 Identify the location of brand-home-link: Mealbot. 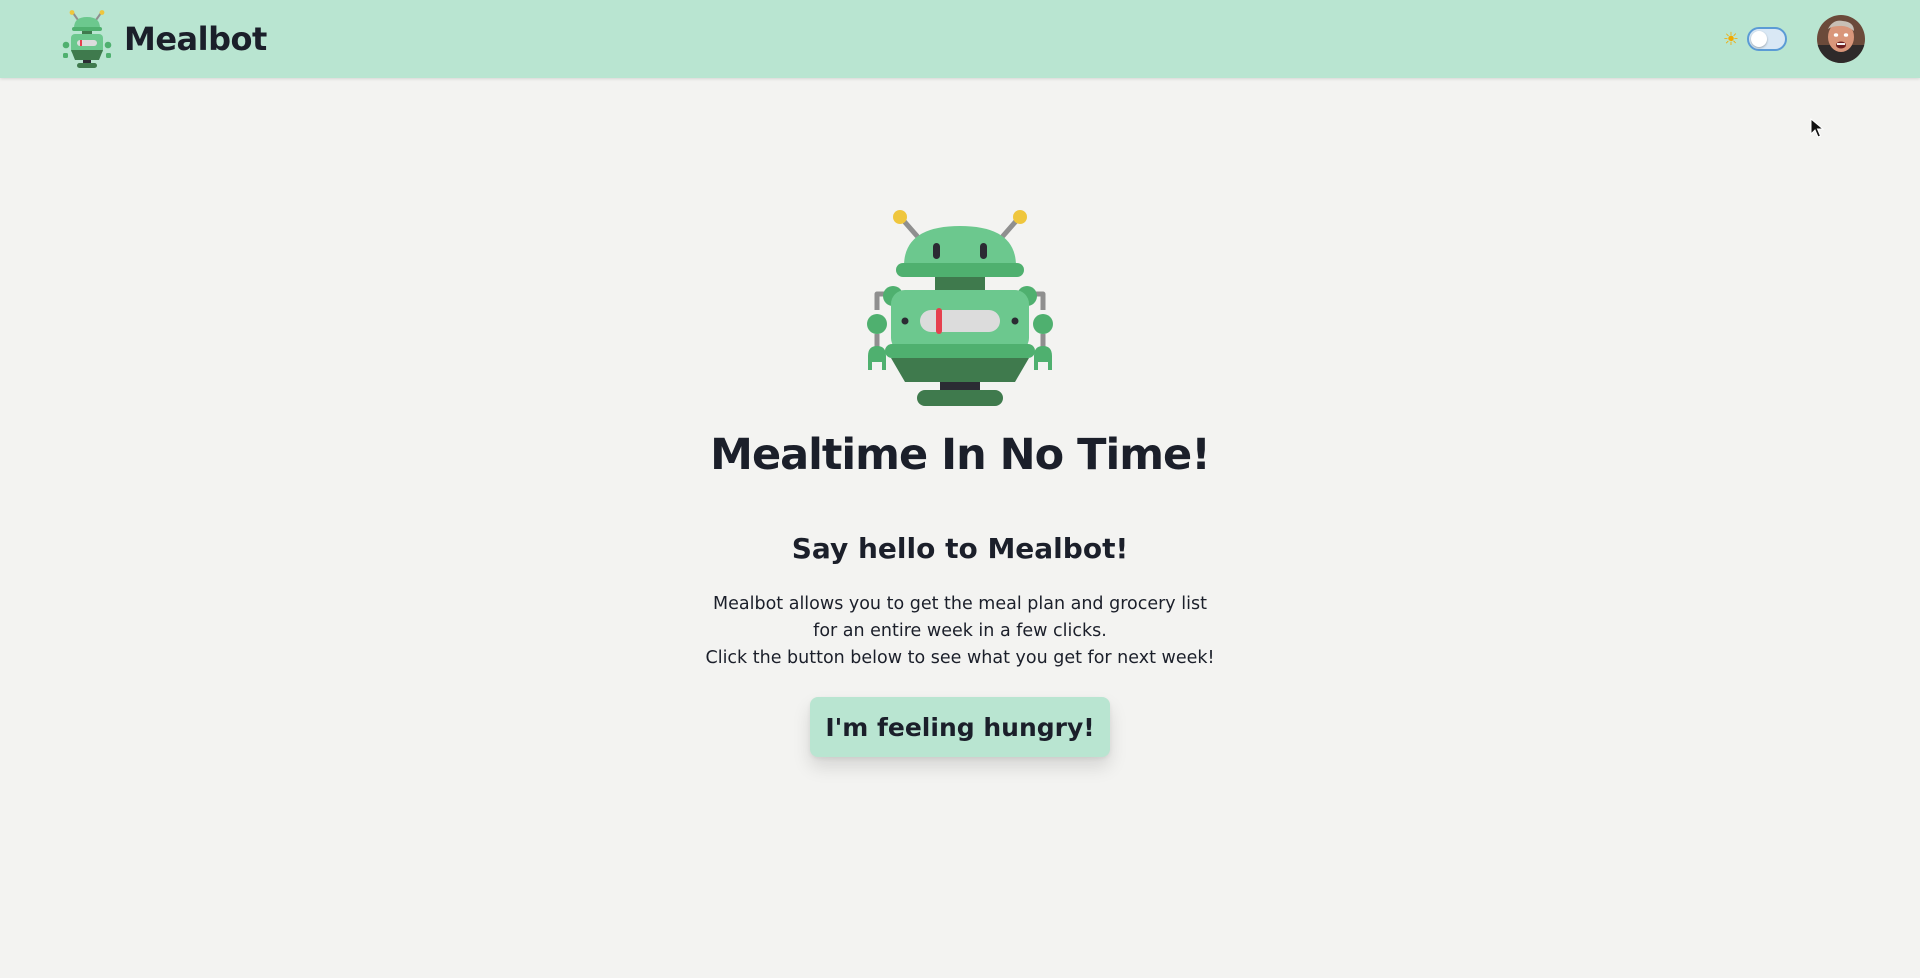
(161, 39).